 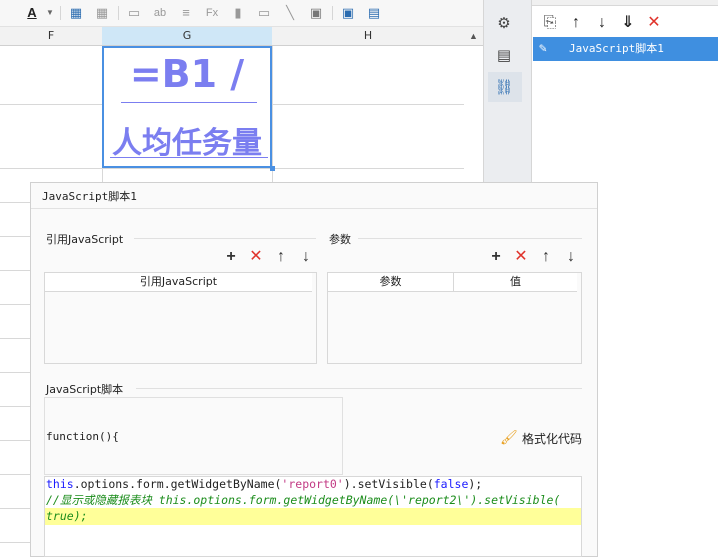 I want to click on dialog-divider, so click(x=314, y=208).